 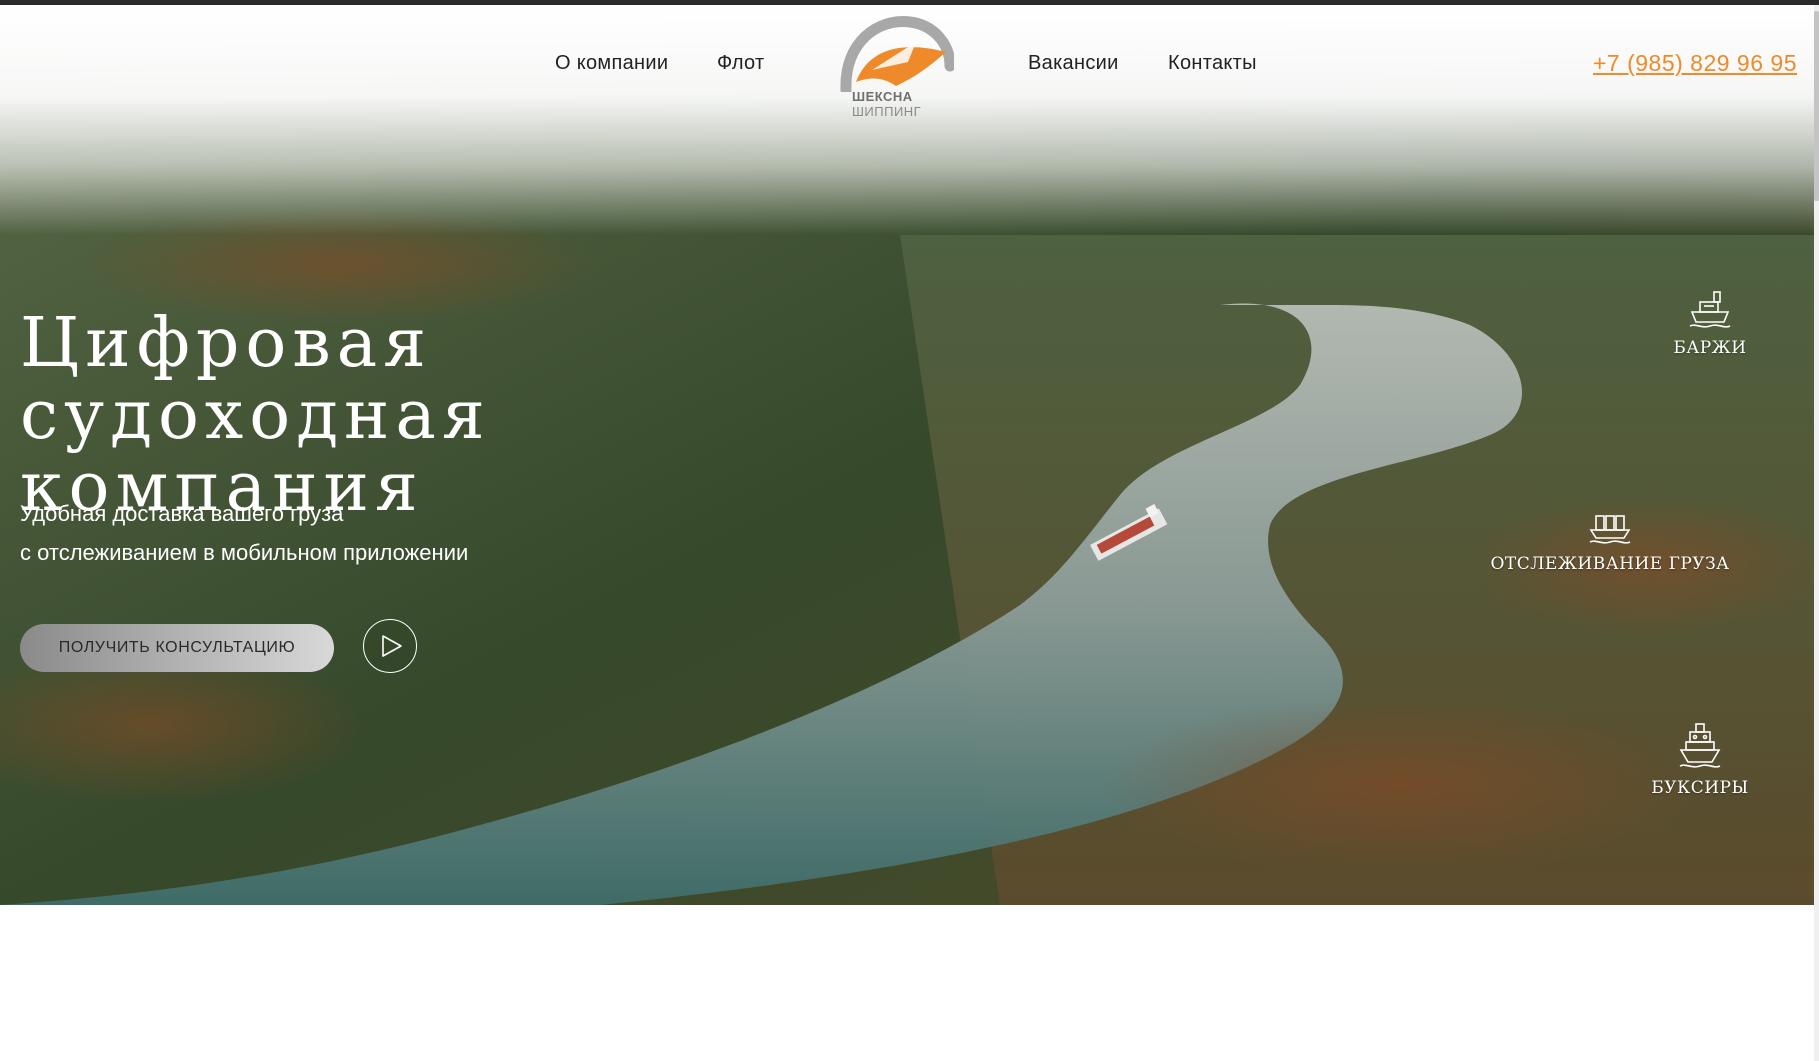 I want to click on phone-link: +7 (985) 829 96 95, so click(x=1695, y=63).